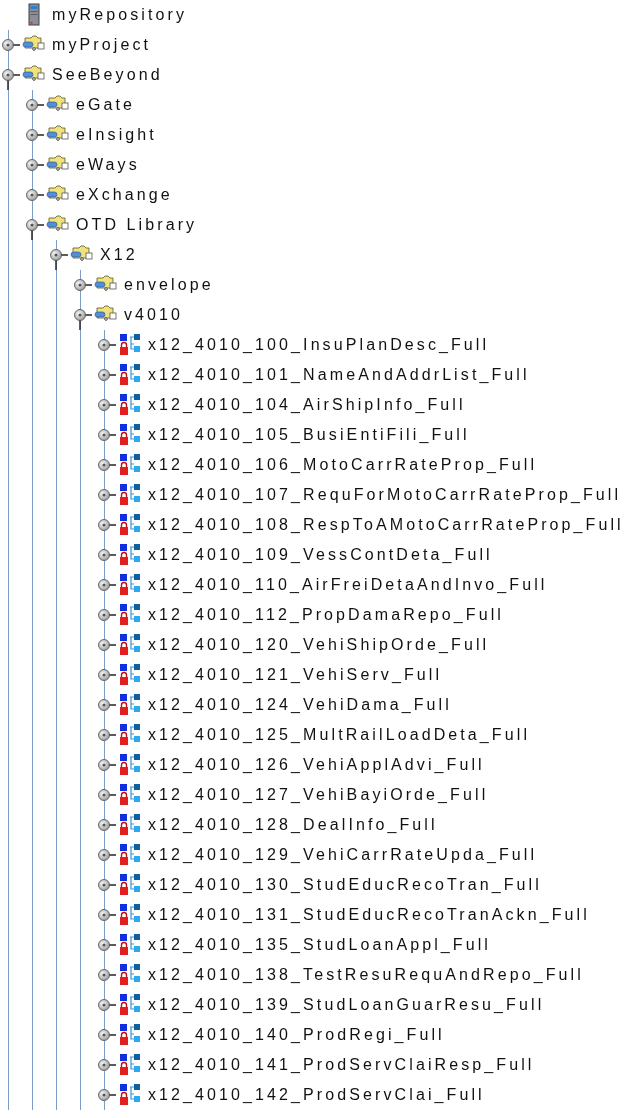 This screenshot has width=642, height=1118. Describe the element at coordinates (154, 315) in the screenshot. I see `tree-item-label: v4010` at that location.